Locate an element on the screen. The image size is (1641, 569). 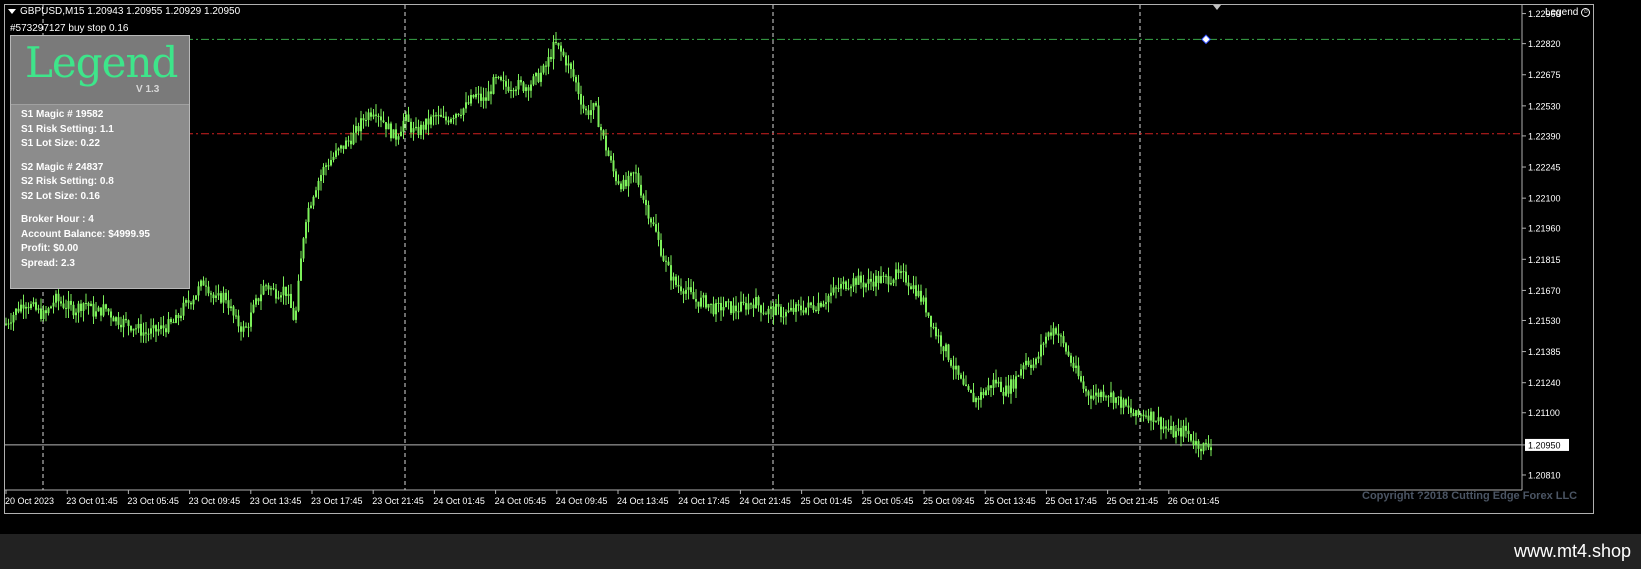
x-tick-label: 23 Oct 09:45 is located at coordinates (215, 501).